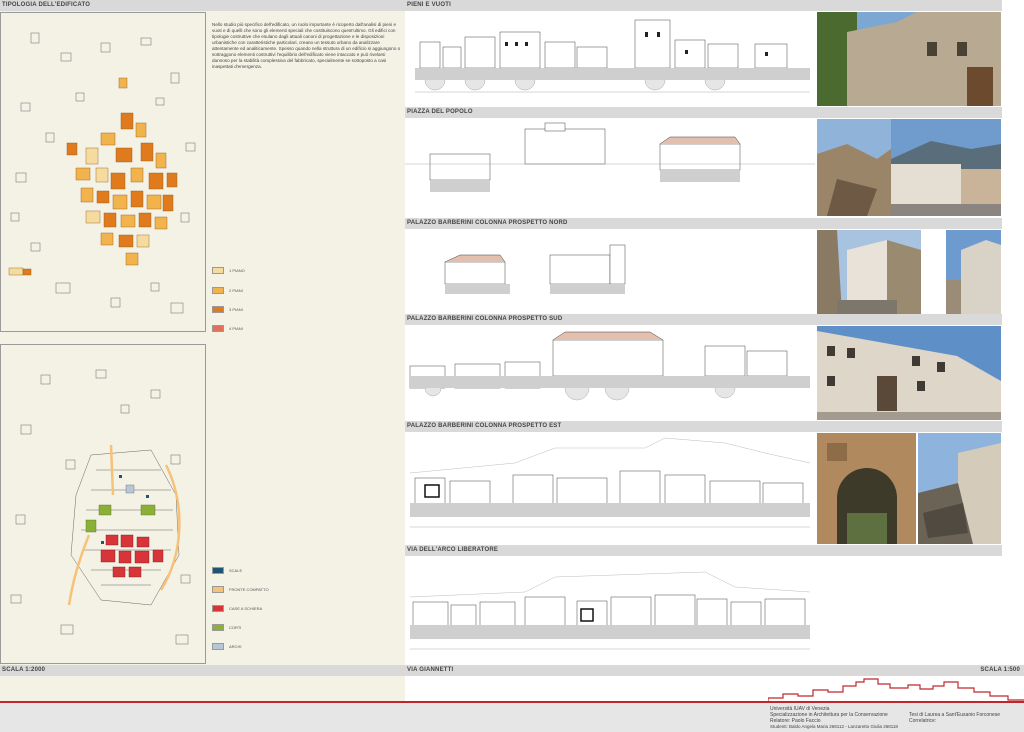  What do you see at coordinates (896, 690) in the screenshot?
I see `skyline-outline` at bounding box center [896, 690].